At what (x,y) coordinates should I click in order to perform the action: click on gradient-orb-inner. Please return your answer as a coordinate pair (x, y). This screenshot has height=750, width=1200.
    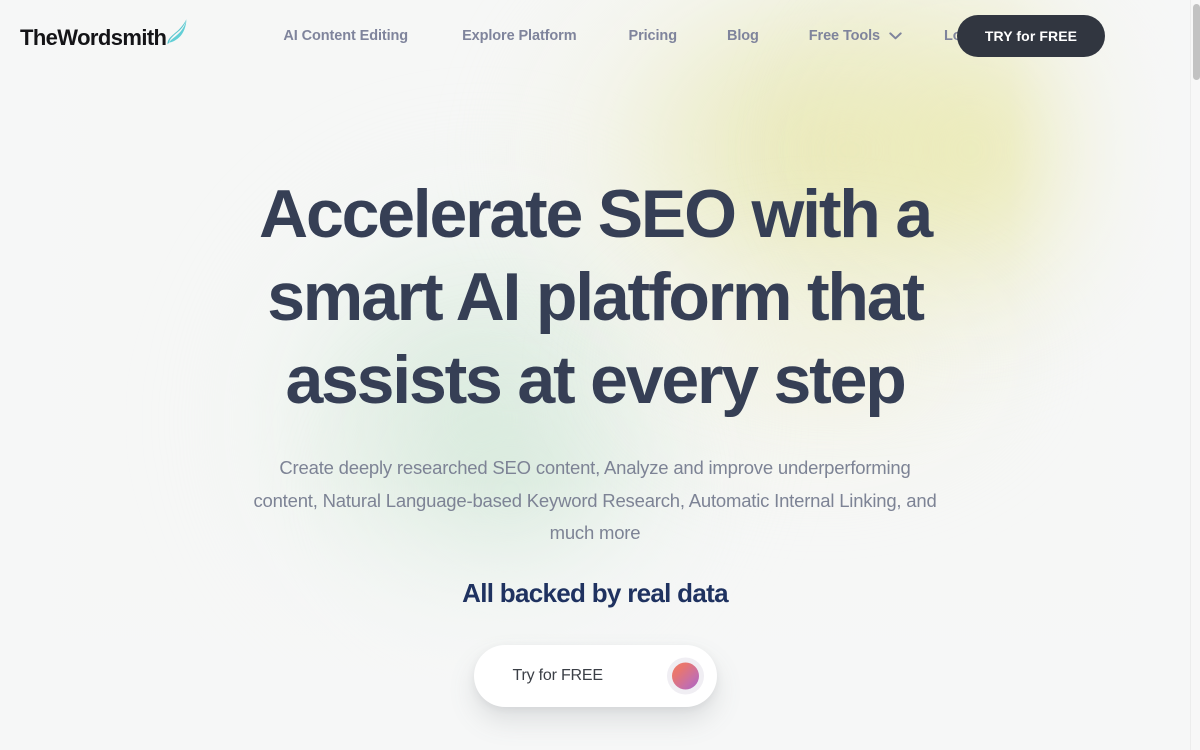
    Looking at the image, I should click on (685, 675).